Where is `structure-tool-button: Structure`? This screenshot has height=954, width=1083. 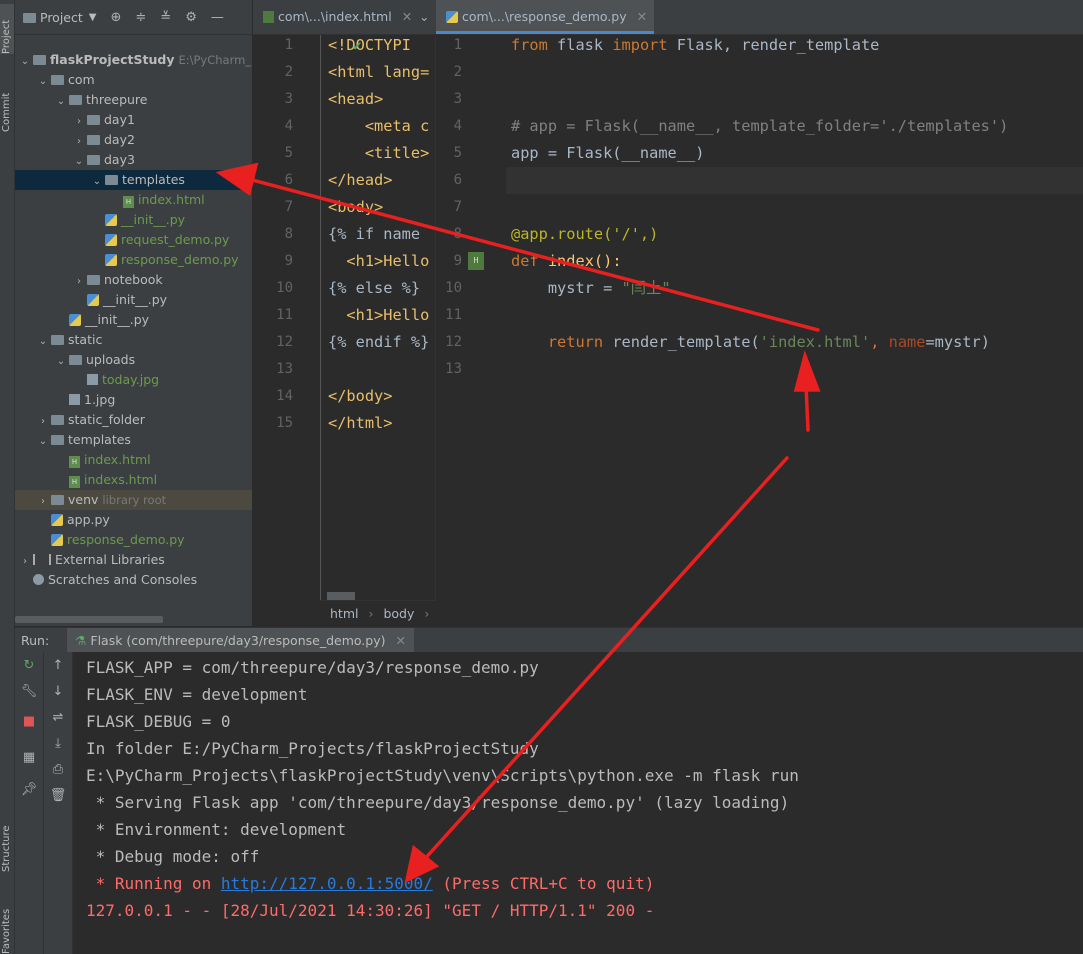 structure-tool-button: Structure is located at coordinates (7, 844).